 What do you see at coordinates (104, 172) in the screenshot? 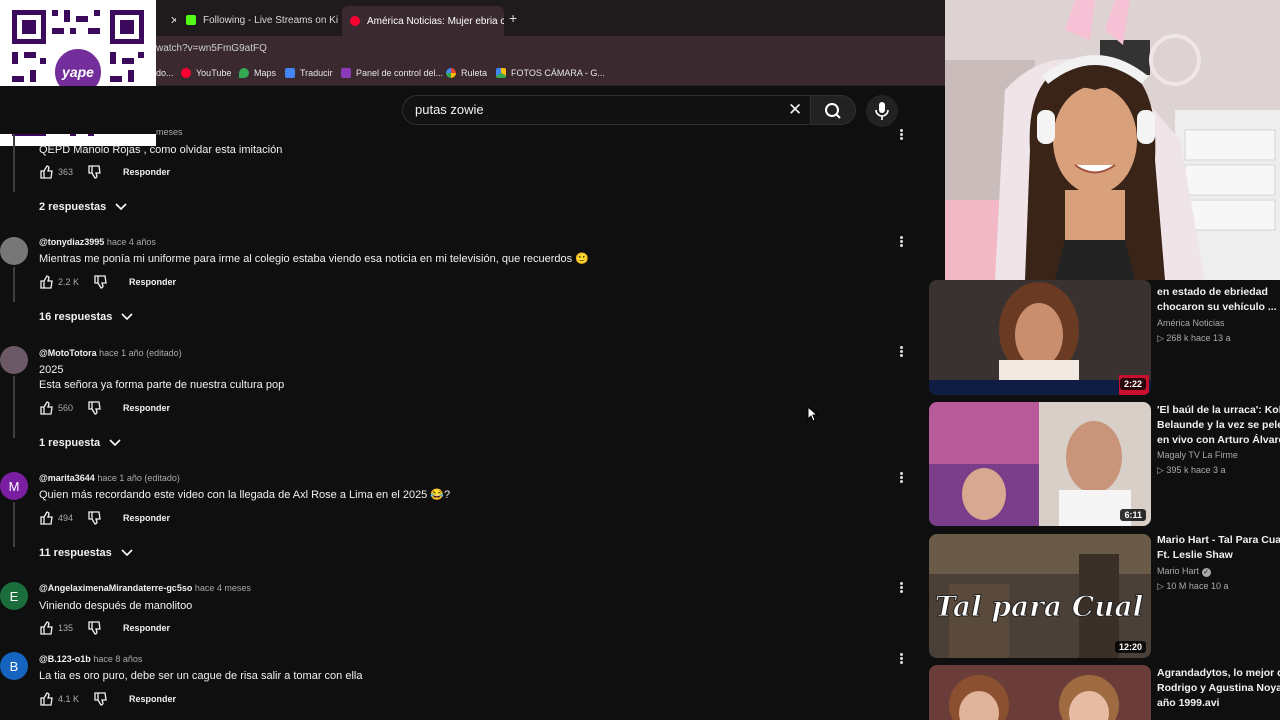
I see `comment-actions: 363 Responder` at bounding box center [104, 172].